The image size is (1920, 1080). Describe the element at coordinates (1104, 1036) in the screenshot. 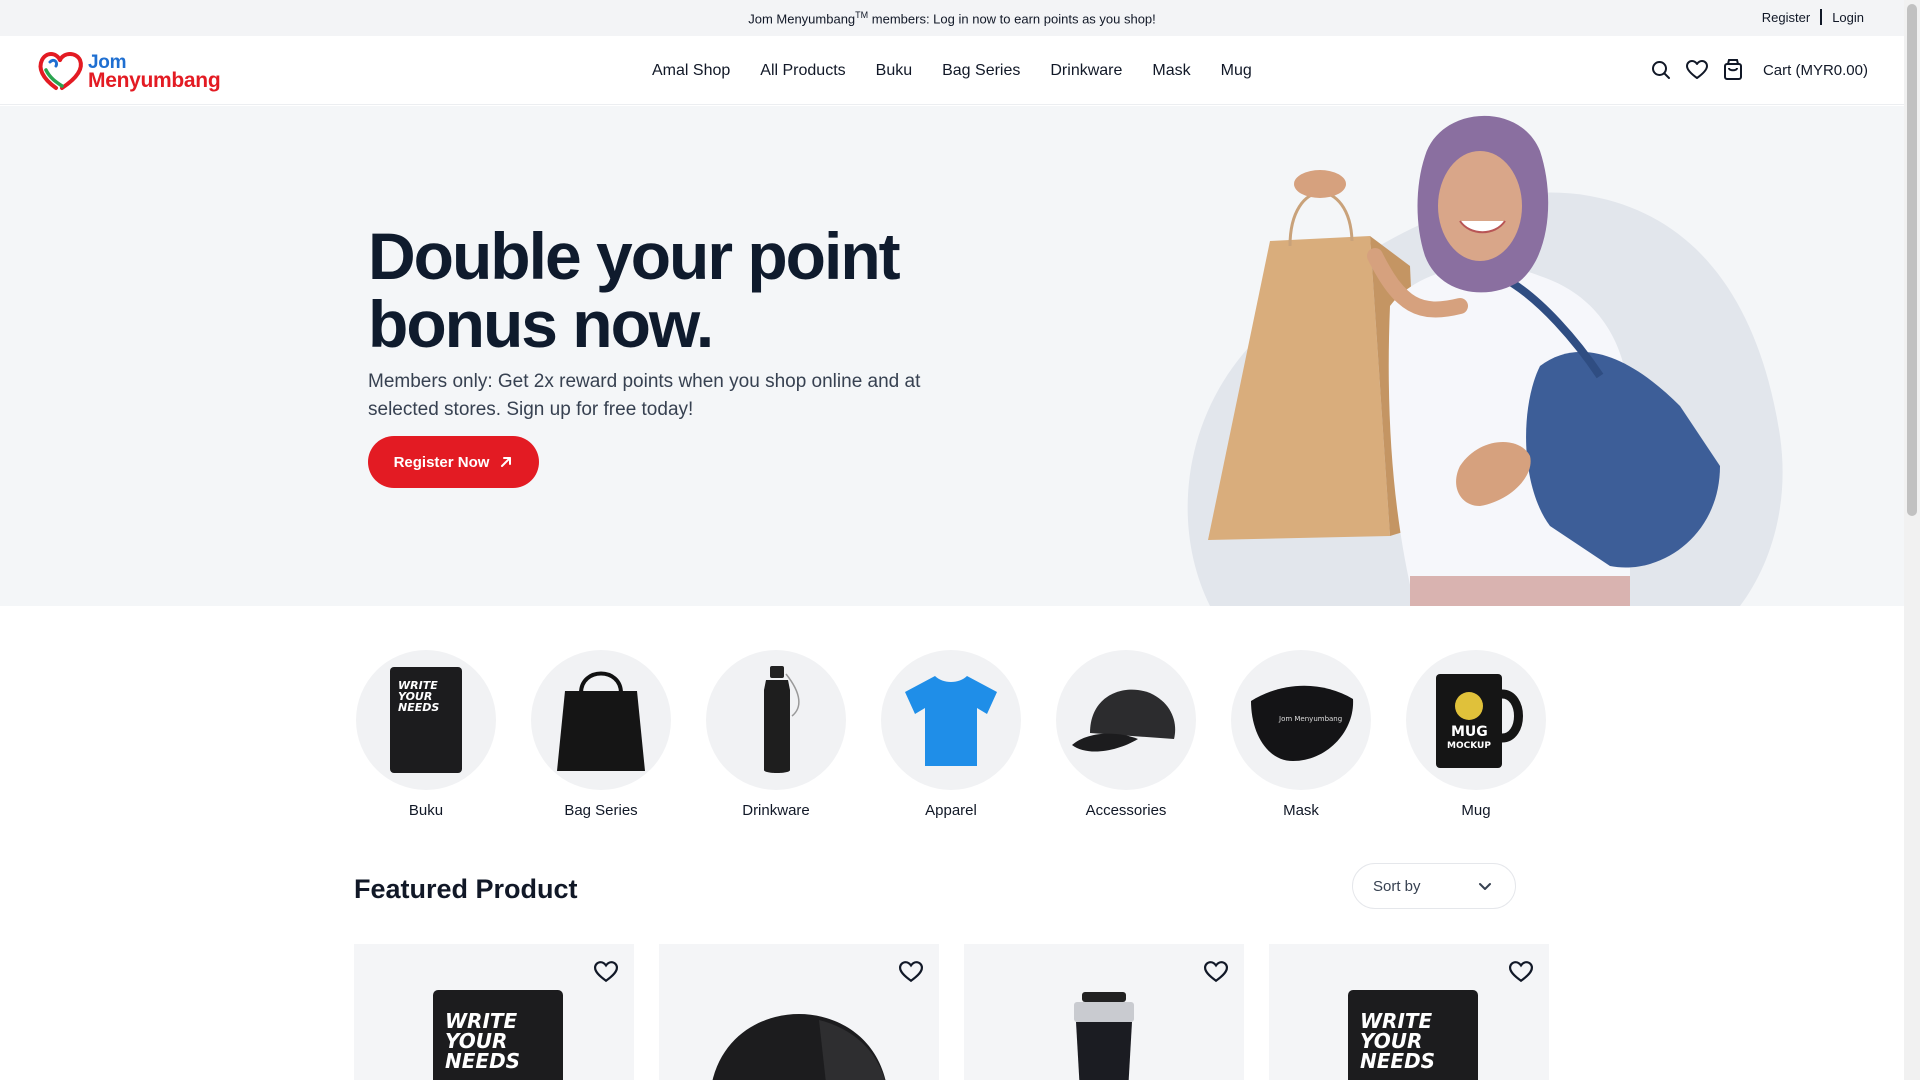

I see `tumbler-image` at that location.